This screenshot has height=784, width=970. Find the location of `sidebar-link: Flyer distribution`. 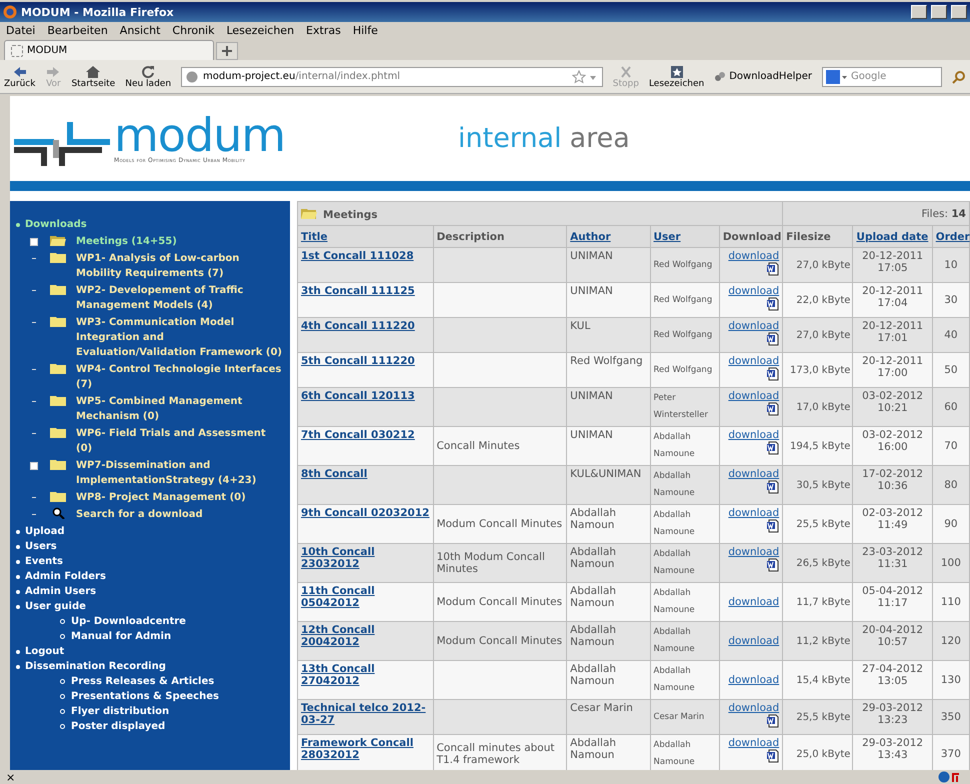

sidebar-link: Flyer distribution is located at coordinates (120, 711).